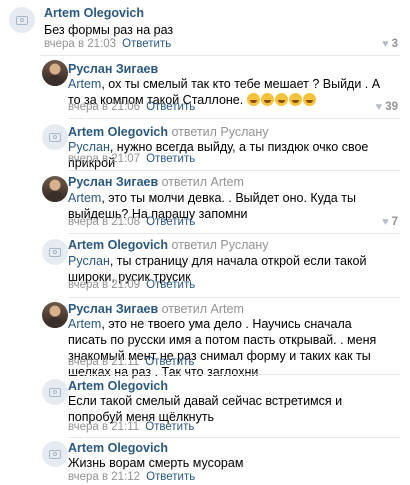 This screenshot has width=410, height=485. What do you see at coordinates (394, 44) in the screenshot?
I see `like-count: 3` at bounding box center [394, 44].